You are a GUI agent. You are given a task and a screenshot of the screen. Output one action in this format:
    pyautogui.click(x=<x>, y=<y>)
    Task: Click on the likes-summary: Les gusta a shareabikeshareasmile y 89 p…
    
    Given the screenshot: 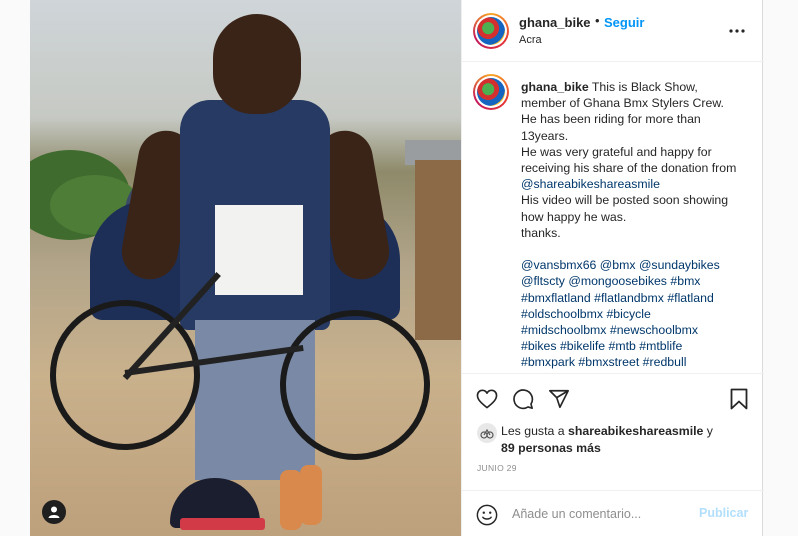 What is the action you would take?
    pyautogui.click(x=626, y=440)
    